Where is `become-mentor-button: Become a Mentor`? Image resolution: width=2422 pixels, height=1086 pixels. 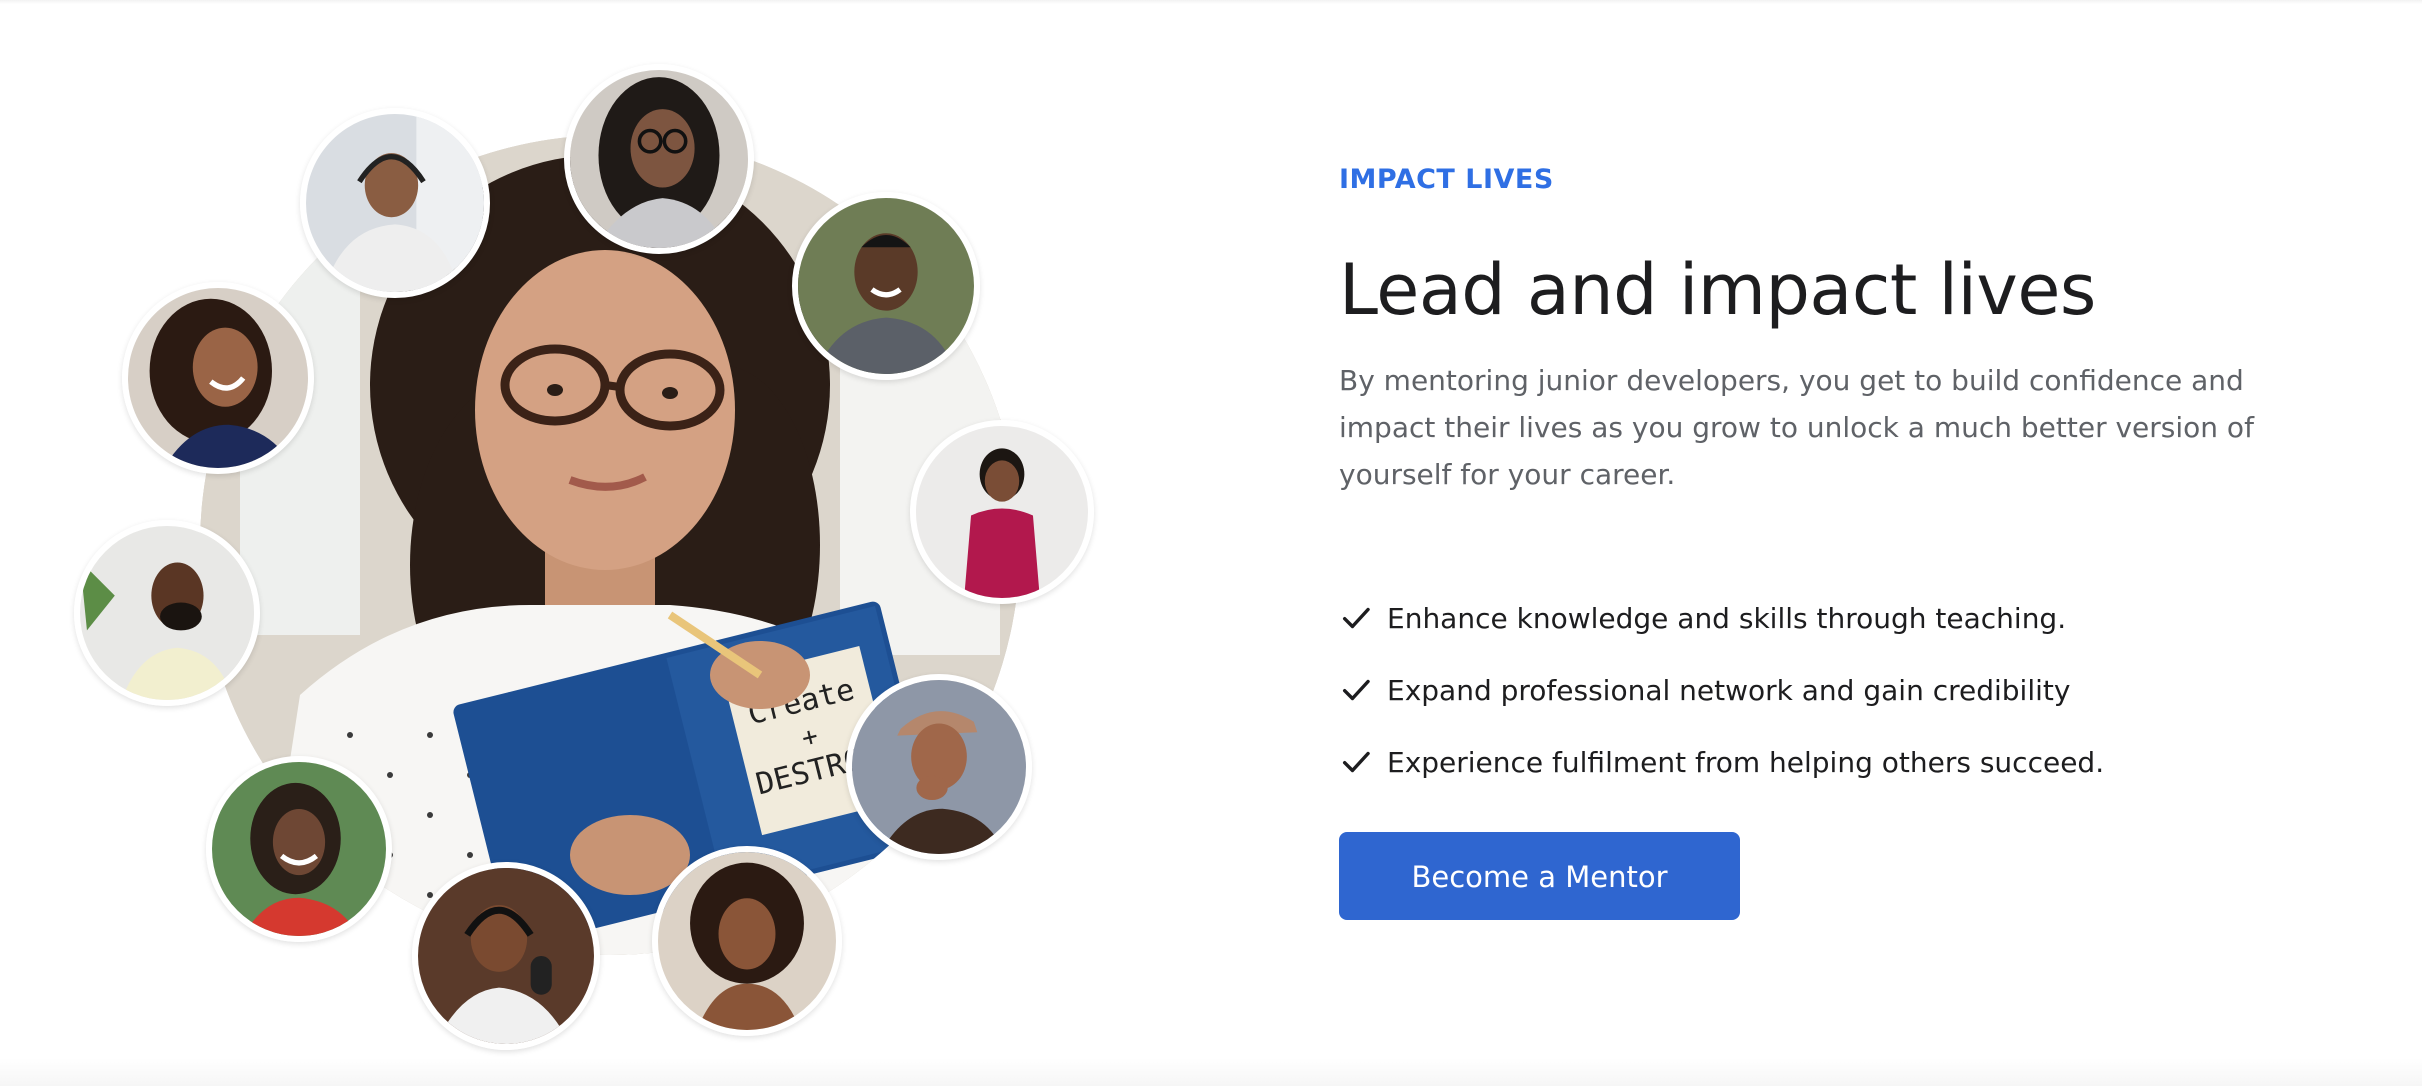
become-mentor-button: Become a Mentor is located at coordinates (1539, 876).